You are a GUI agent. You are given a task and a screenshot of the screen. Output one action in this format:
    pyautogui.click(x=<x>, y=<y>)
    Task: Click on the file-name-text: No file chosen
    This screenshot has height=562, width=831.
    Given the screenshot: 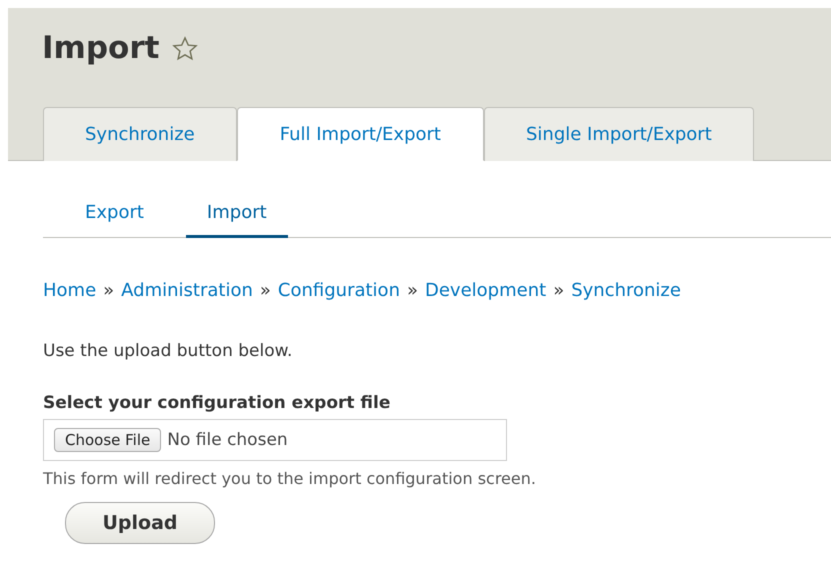 What is the action you would take?
    pyautogui.click(x=227, y=440)
    